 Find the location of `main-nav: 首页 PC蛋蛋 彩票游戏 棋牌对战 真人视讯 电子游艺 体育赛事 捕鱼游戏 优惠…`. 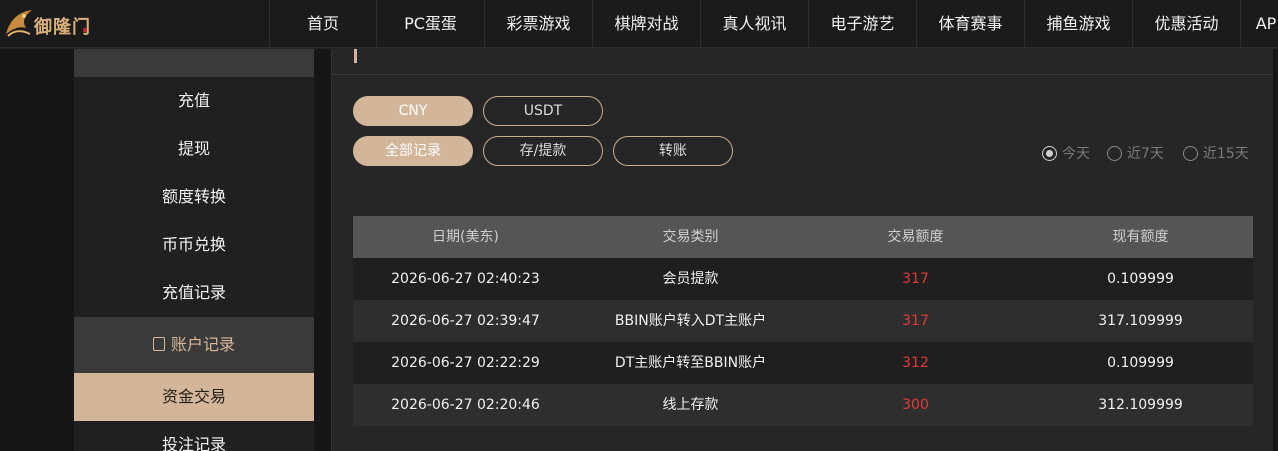

main-nav: 首页 PC蛋蛋 彩票游戏 棋牌对战 真人视讯 电子游艺 体育赛事 捕鱼游戏 优惠… is located at coordinates (774, 24).